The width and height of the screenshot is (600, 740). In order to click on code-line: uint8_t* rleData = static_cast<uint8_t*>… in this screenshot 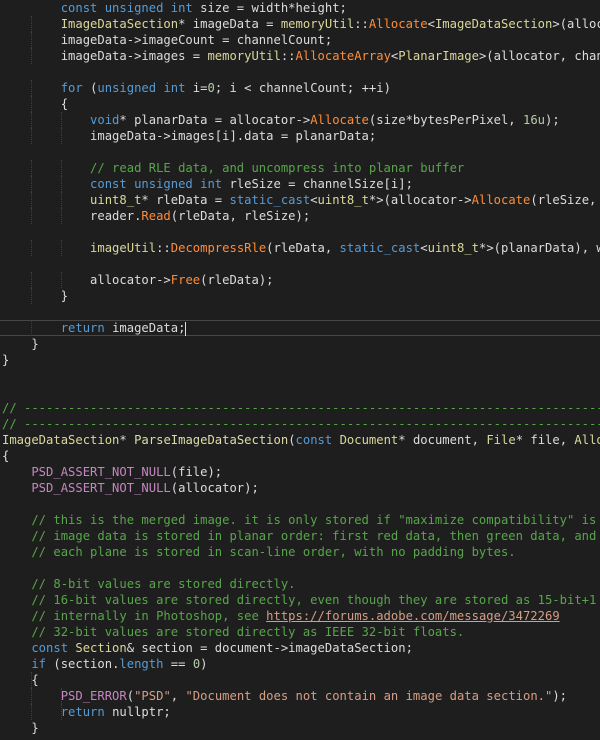, I will do `click(300, 200)`.